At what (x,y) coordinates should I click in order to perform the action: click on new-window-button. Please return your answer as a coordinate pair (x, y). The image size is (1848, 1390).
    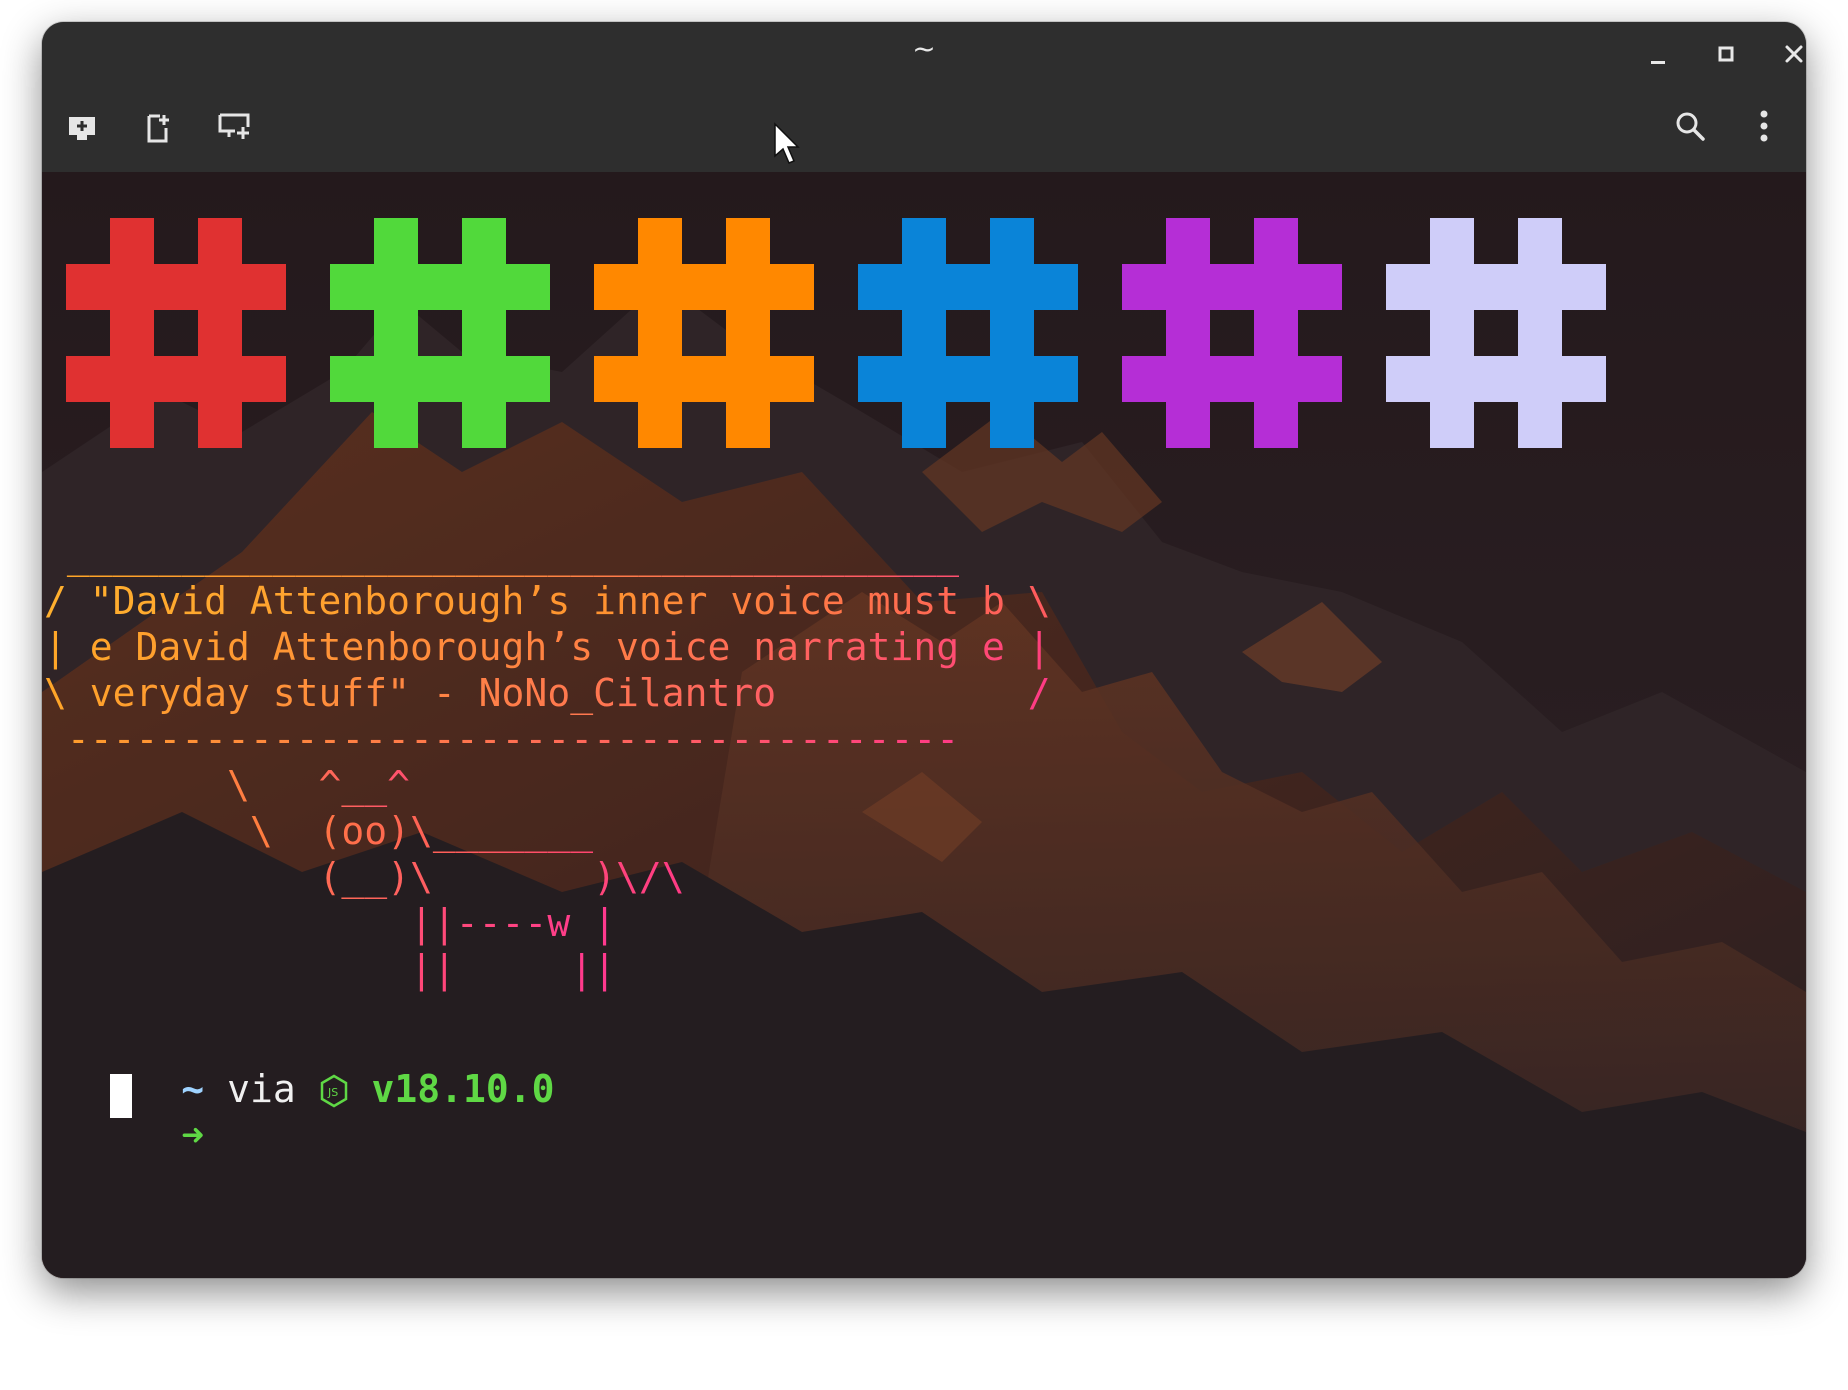
    Looking at the image, I should click on (158, 128).